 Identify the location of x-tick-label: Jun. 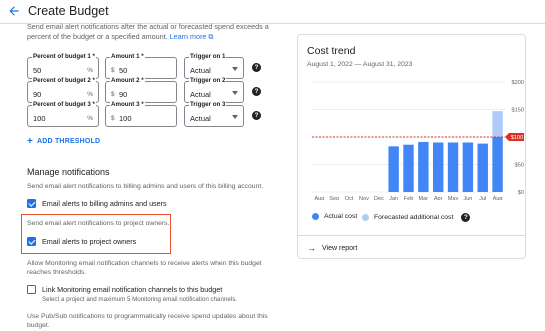
(467, 198).